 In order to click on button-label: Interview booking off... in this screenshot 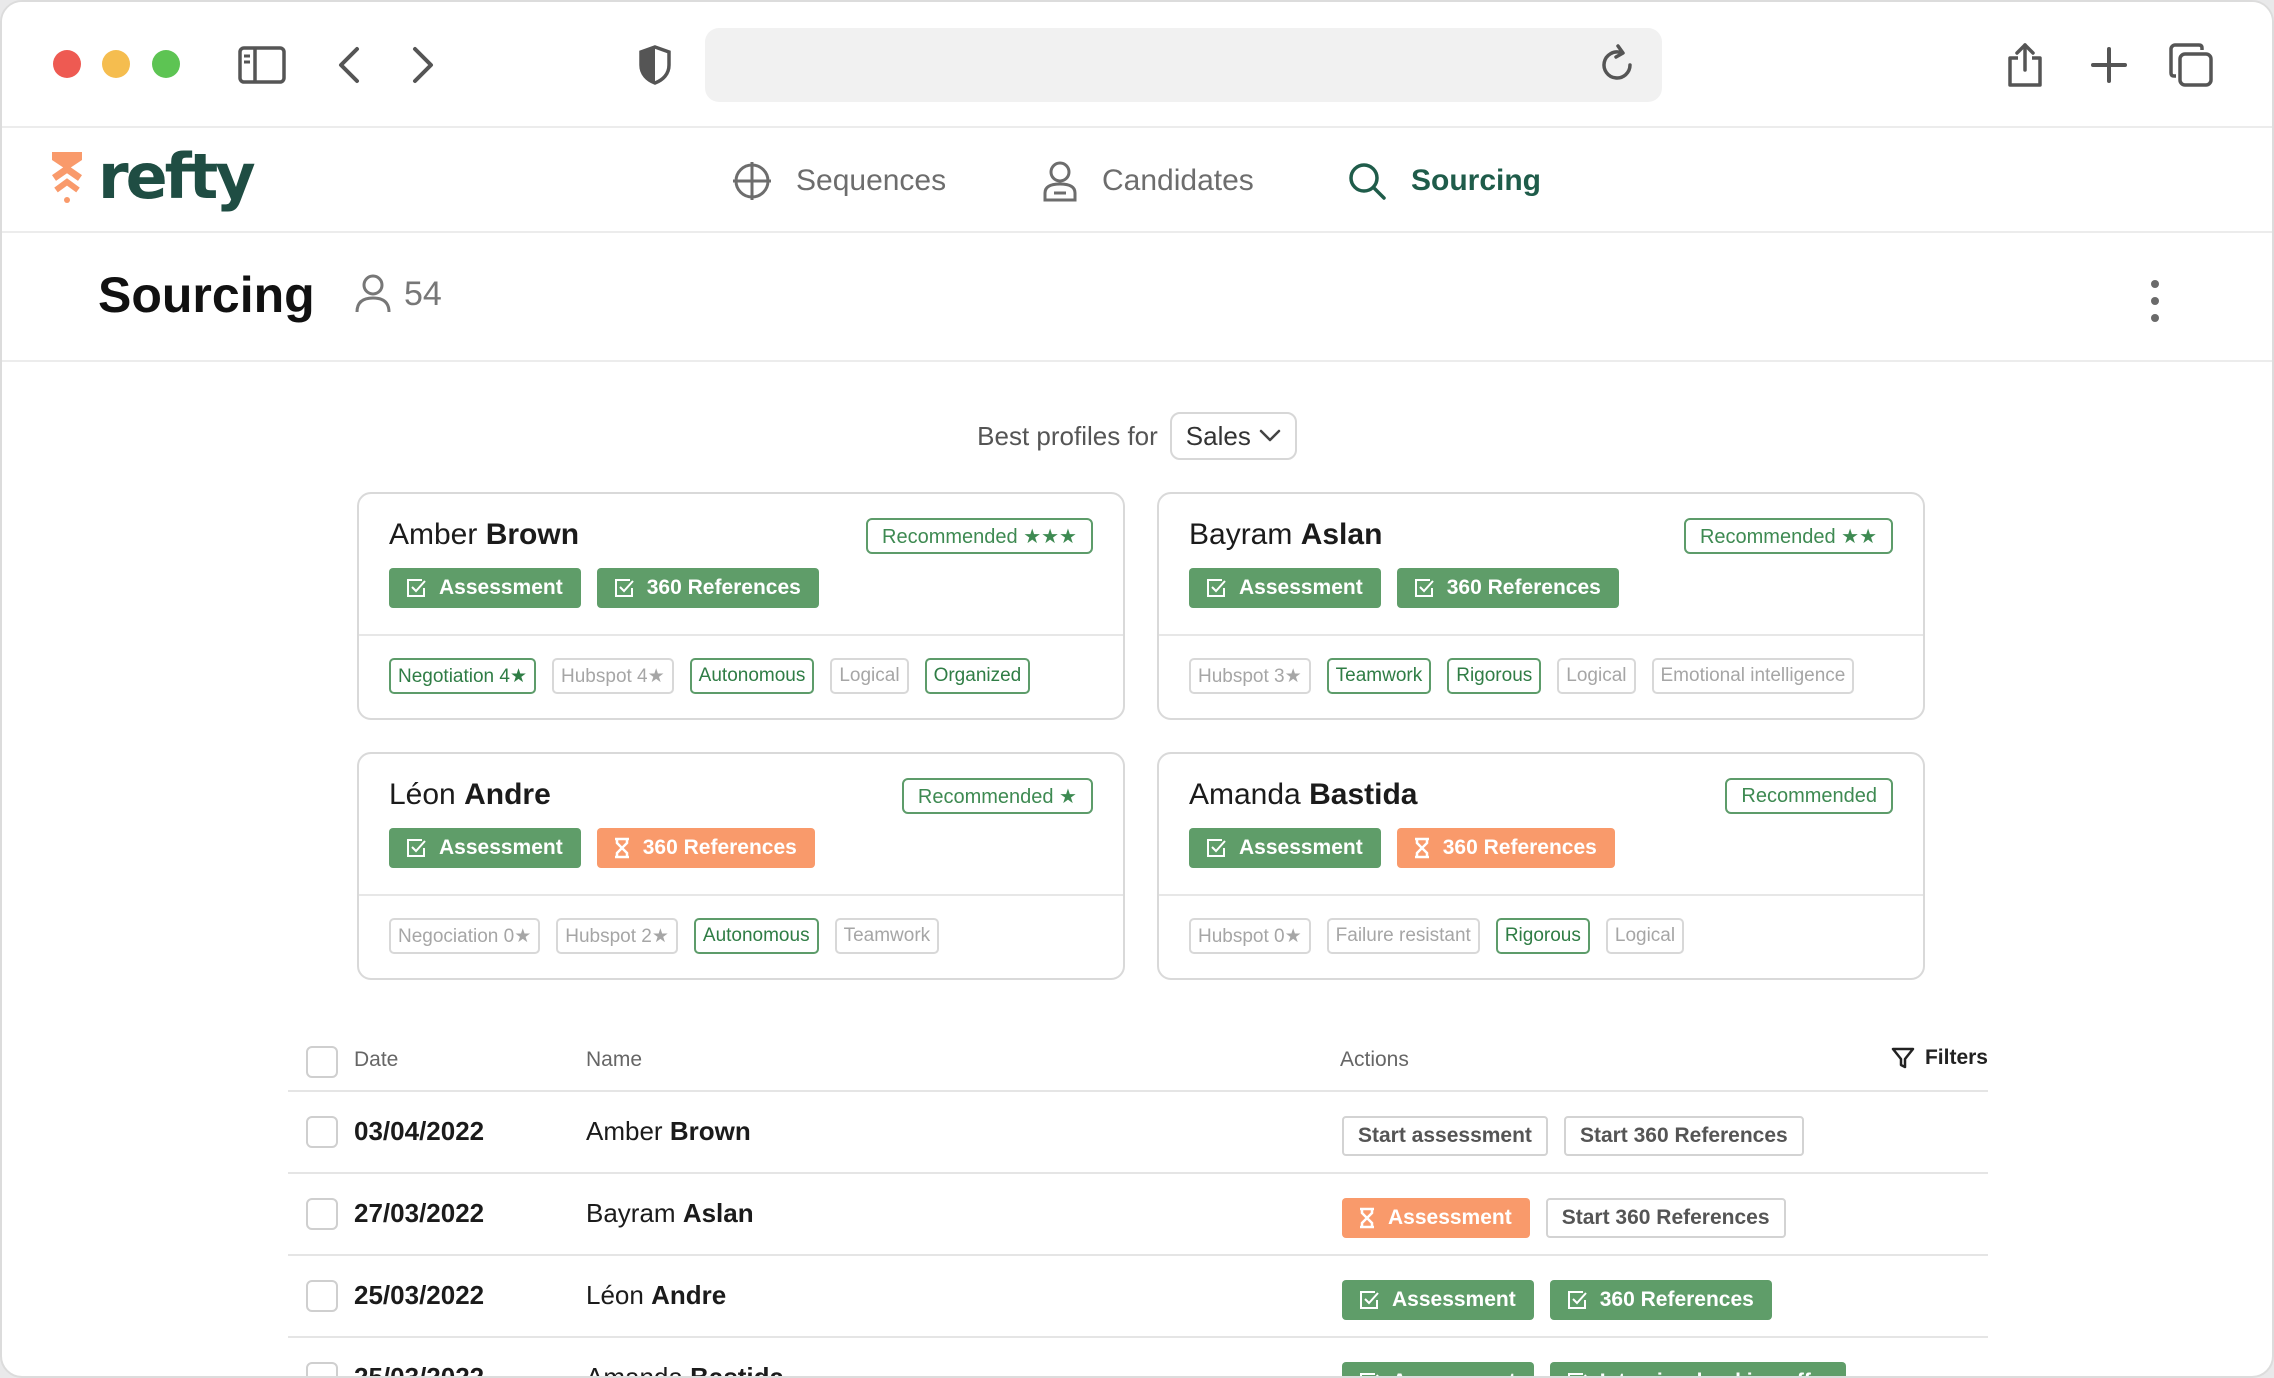, I will do `click(1714, 1373)`.